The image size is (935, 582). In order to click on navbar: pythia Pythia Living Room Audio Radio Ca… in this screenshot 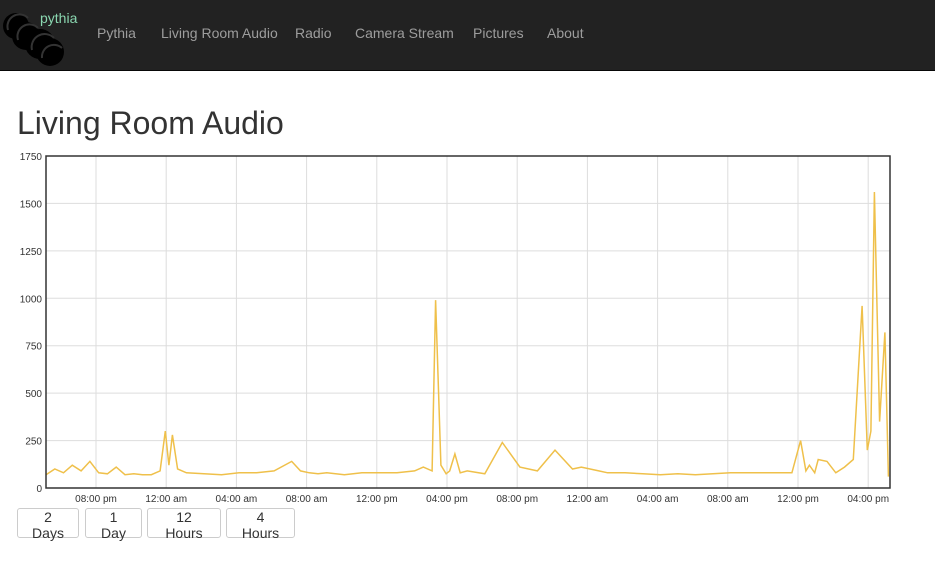, I will do `click(467, 35)`.